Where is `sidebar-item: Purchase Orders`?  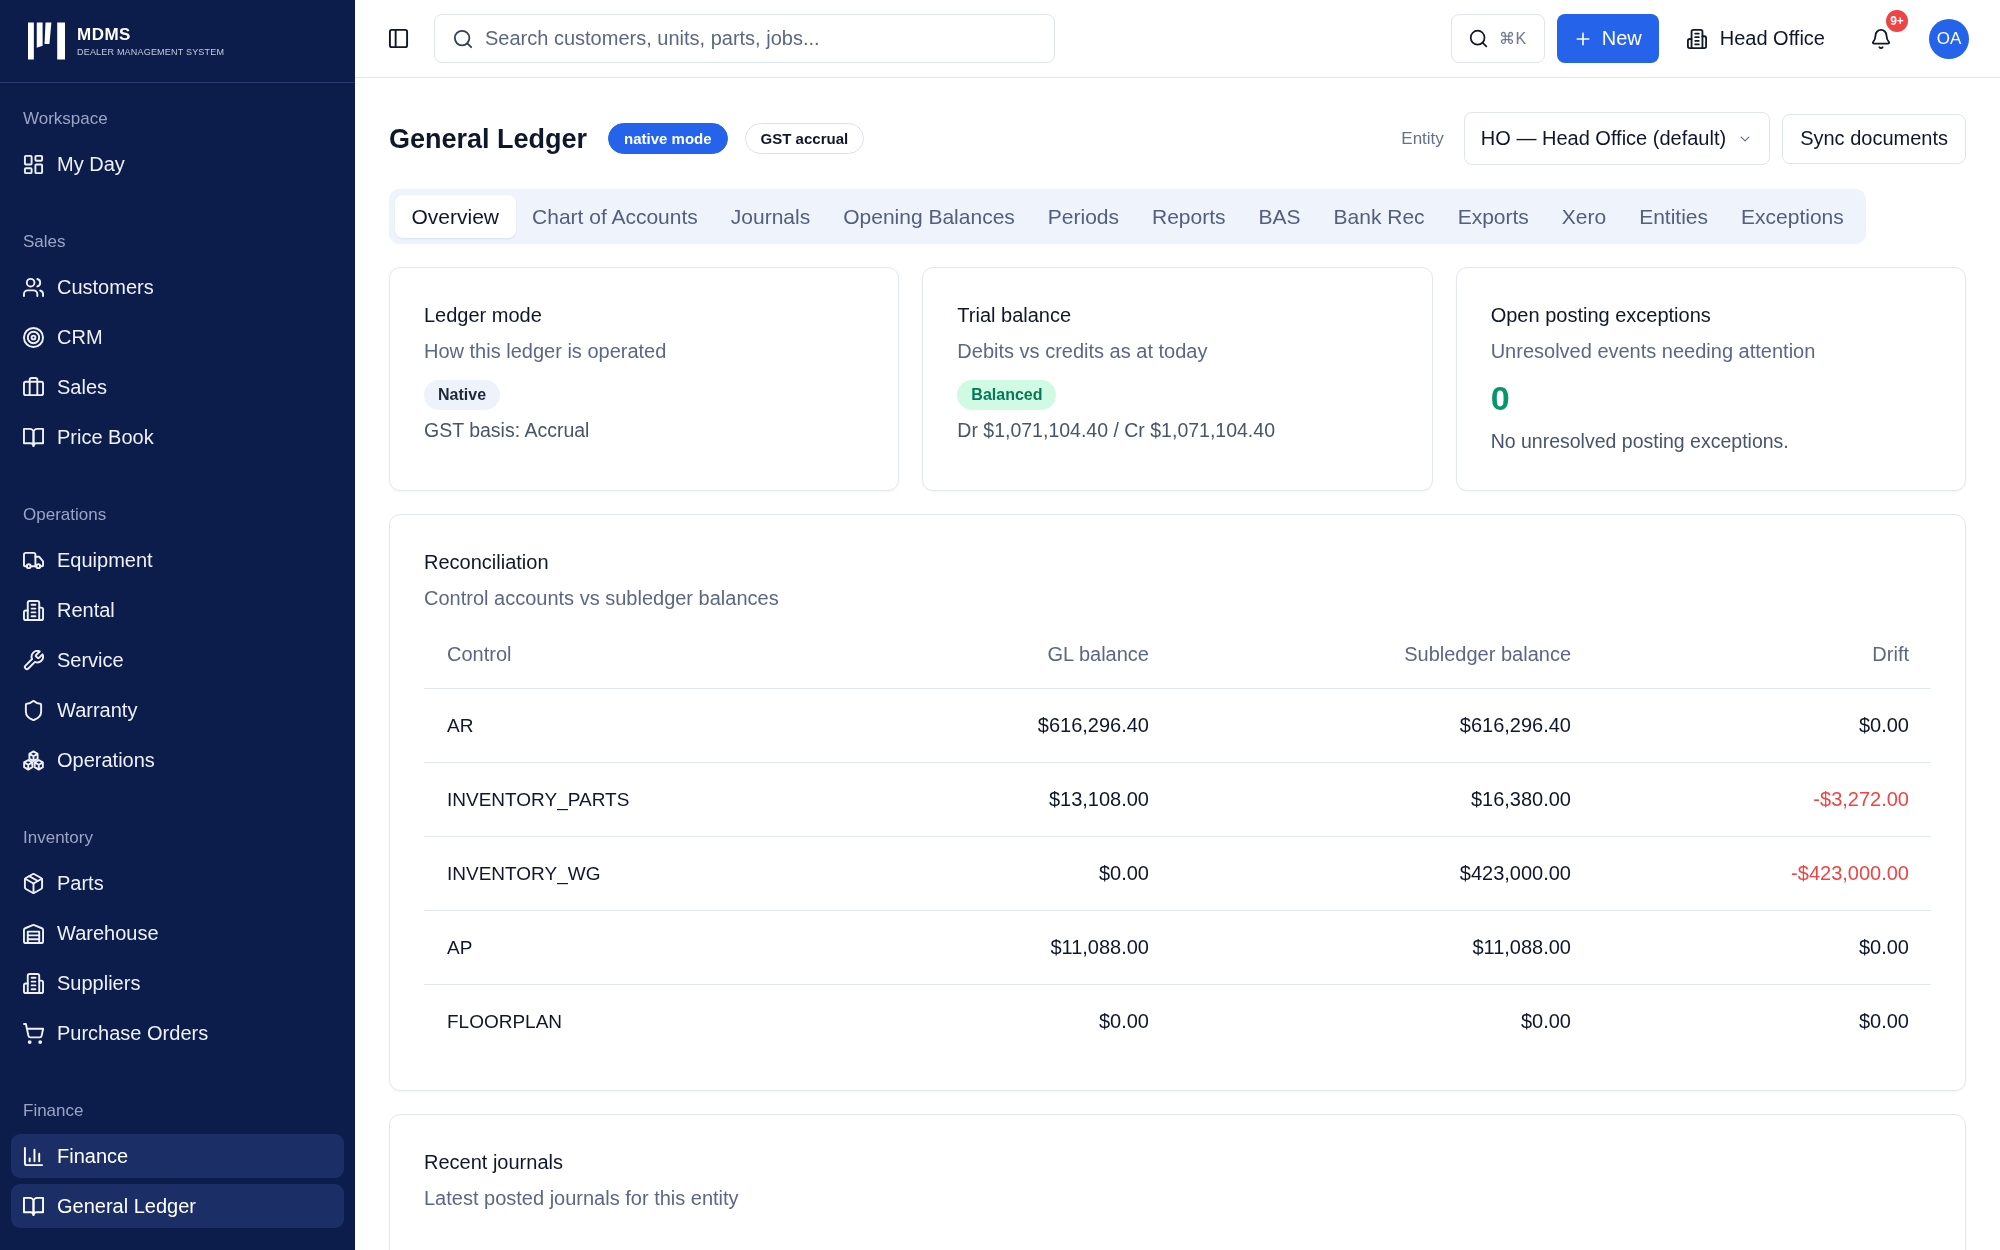
sidebar-item: Purchase Orders is located at coordinates (177, 1033).